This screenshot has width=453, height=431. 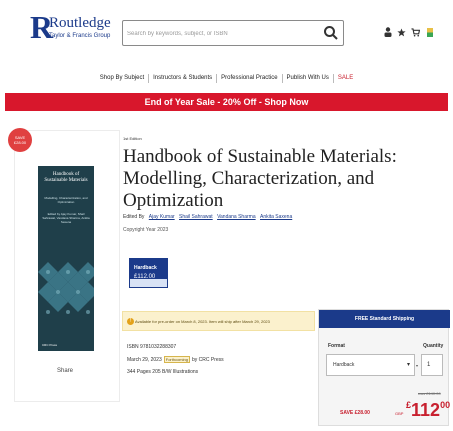 What do you see at coordinates (222, 33) in the screenshot?
I see `search-input` at bounding box center [222, 33].